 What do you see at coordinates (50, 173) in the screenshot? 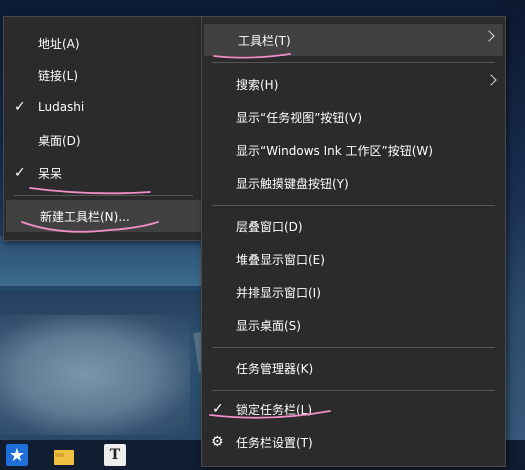
I see `submenu-item-label: 呆呆` at bounding box center [50, 173].